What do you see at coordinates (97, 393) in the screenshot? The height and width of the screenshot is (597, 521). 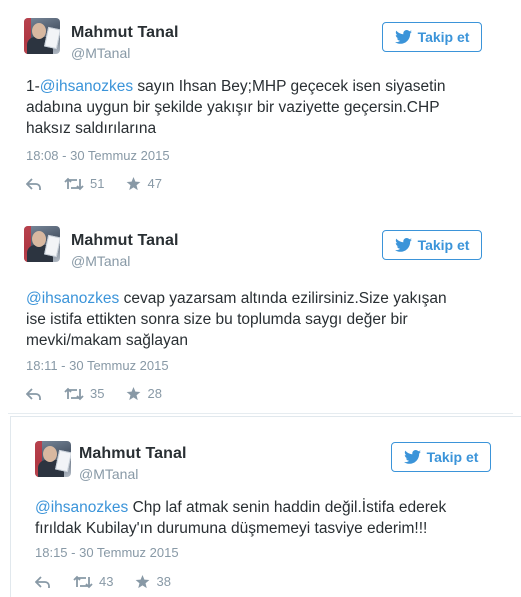 I see `retweet-count: 35` at bounding box center [97, 393].